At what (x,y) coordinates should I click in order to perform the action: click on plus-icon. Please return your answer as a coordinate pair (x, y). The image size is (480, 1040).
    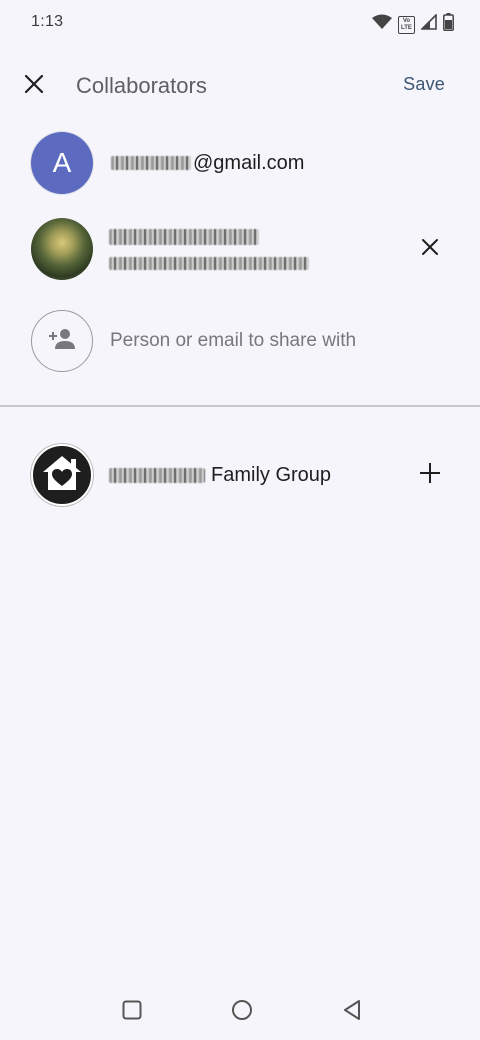
    Looking at the image, I should click on (430, 475).